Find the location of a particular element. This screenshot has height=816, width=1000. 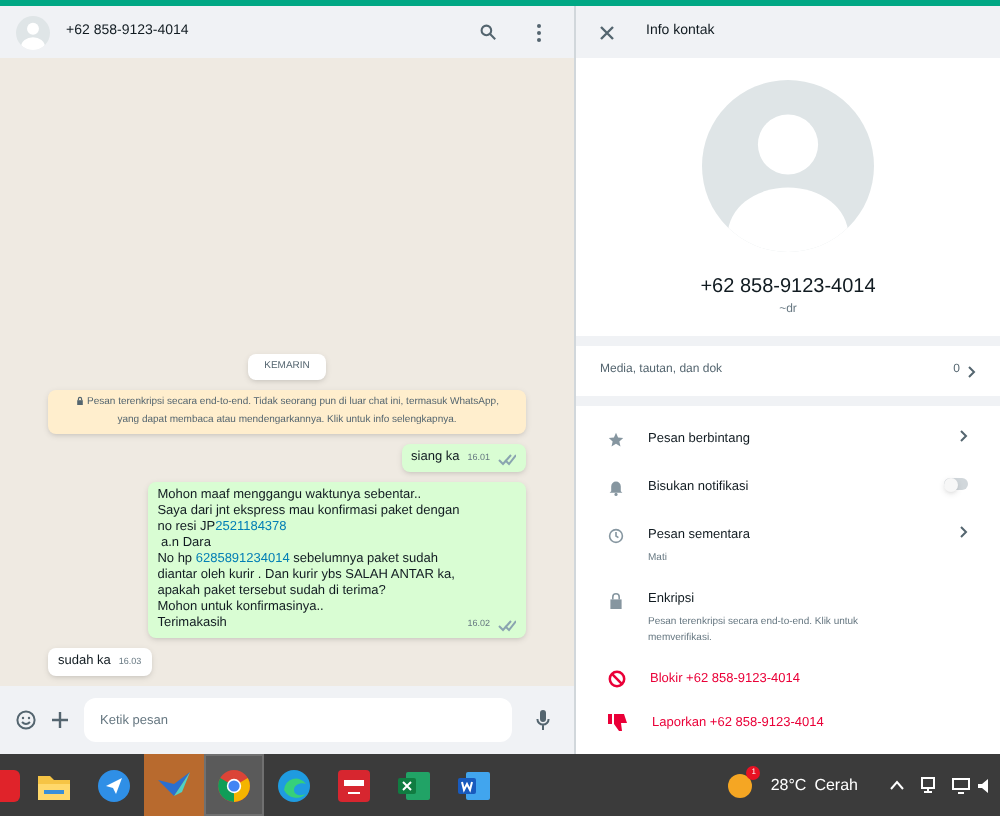

edge-icon is located at coordinates (294, 785).